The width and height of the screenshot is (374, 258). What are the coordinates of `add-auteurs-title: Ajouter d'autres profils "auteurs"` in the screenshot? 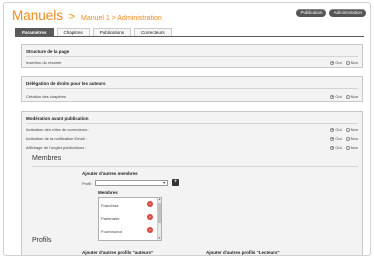 It's located at (118, 252).